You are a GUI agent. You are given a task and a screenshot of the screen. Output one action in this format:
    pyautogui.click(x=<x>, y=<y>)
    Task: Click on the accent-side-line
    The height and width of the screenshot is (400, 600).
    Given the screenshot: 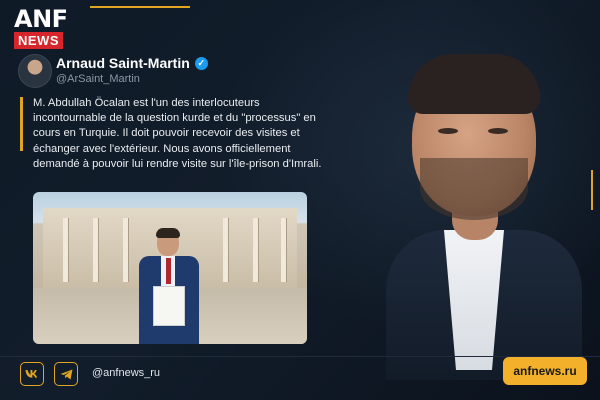 What is the action you would take?
    pyautogui.click(x=592, y=190)
    